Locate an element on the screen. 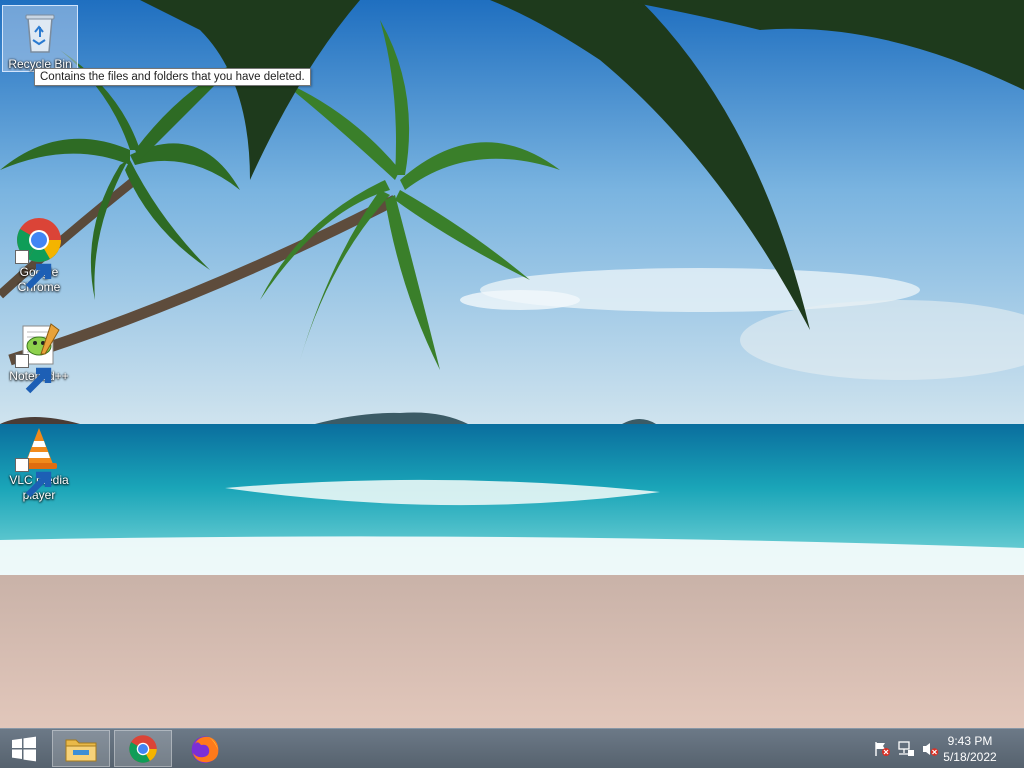  vlc-icon is located at coordinates (39, 461).